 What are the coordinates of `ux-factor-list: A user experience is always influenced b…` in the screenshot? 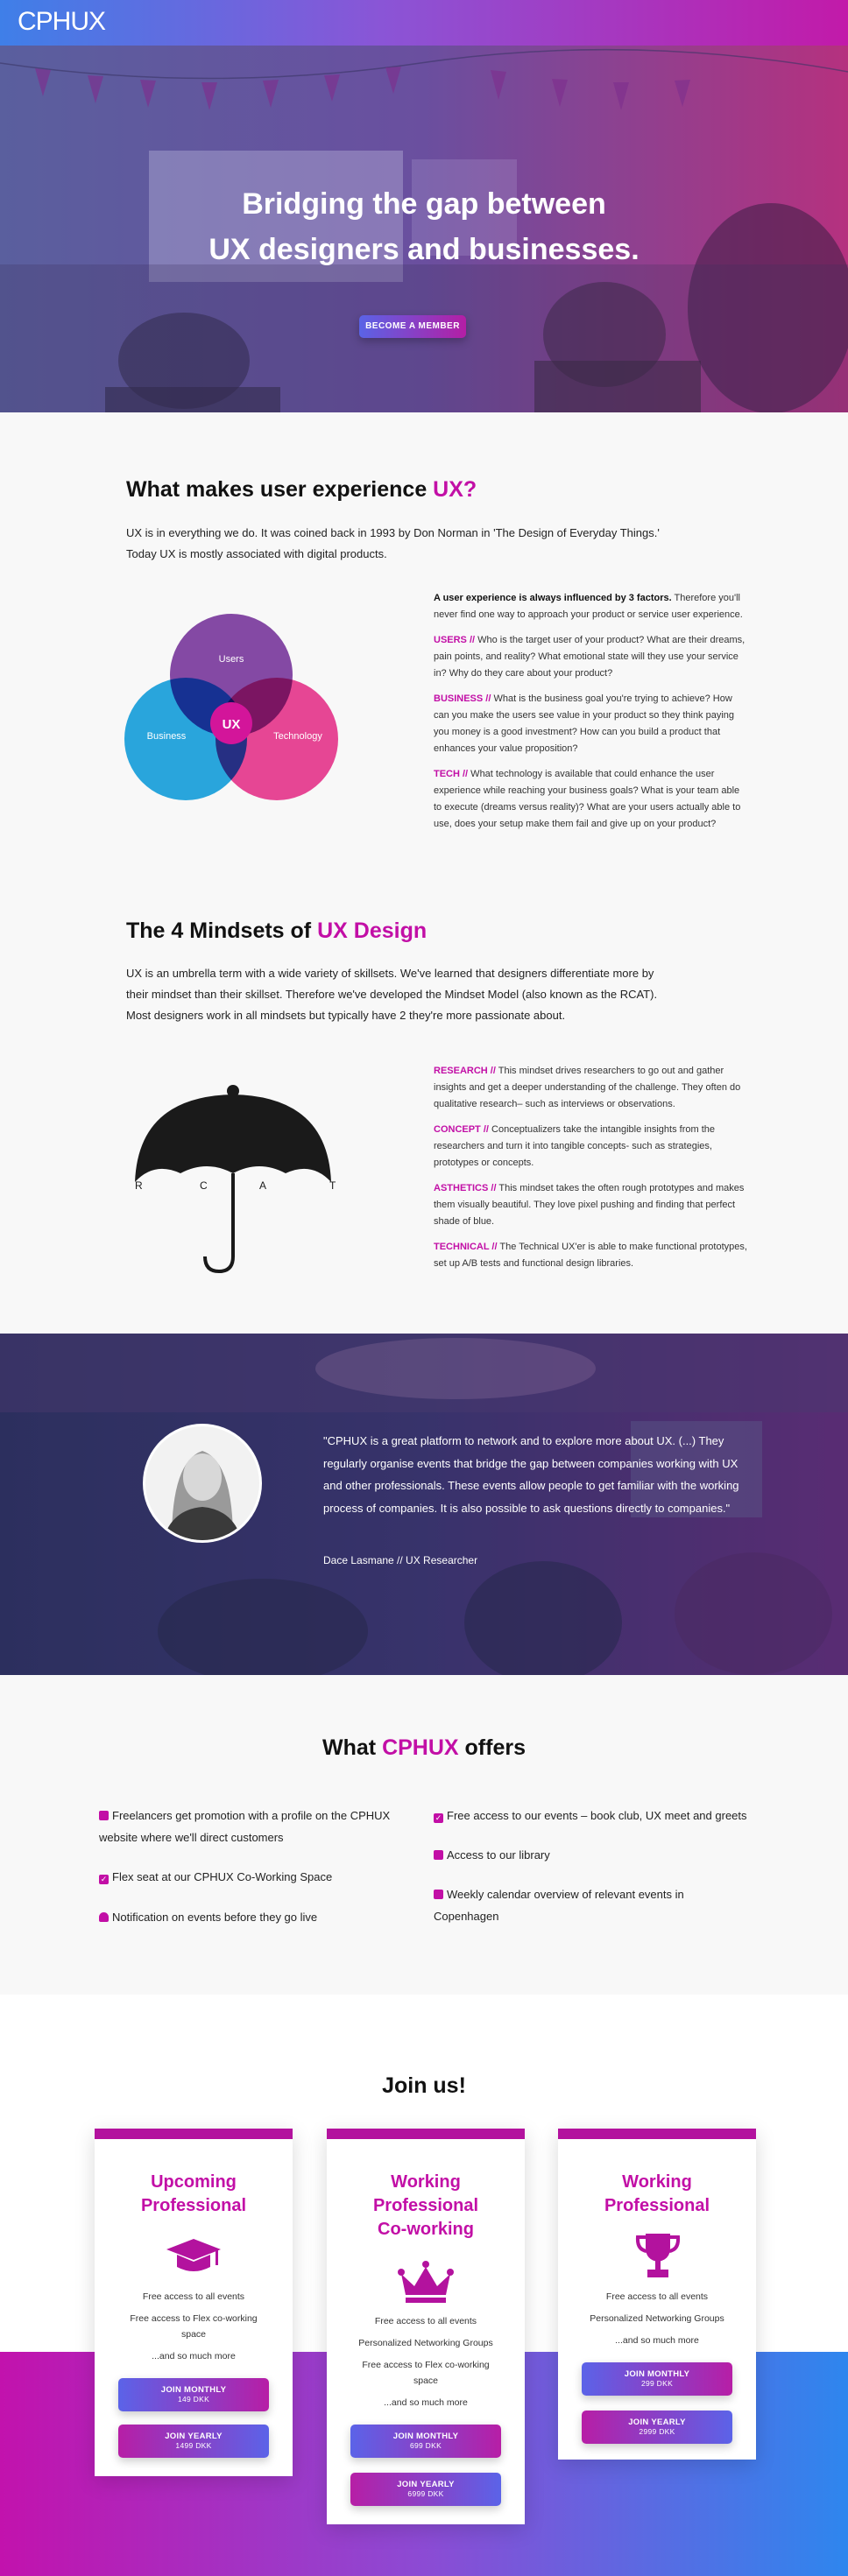 It's located at (591, 715).